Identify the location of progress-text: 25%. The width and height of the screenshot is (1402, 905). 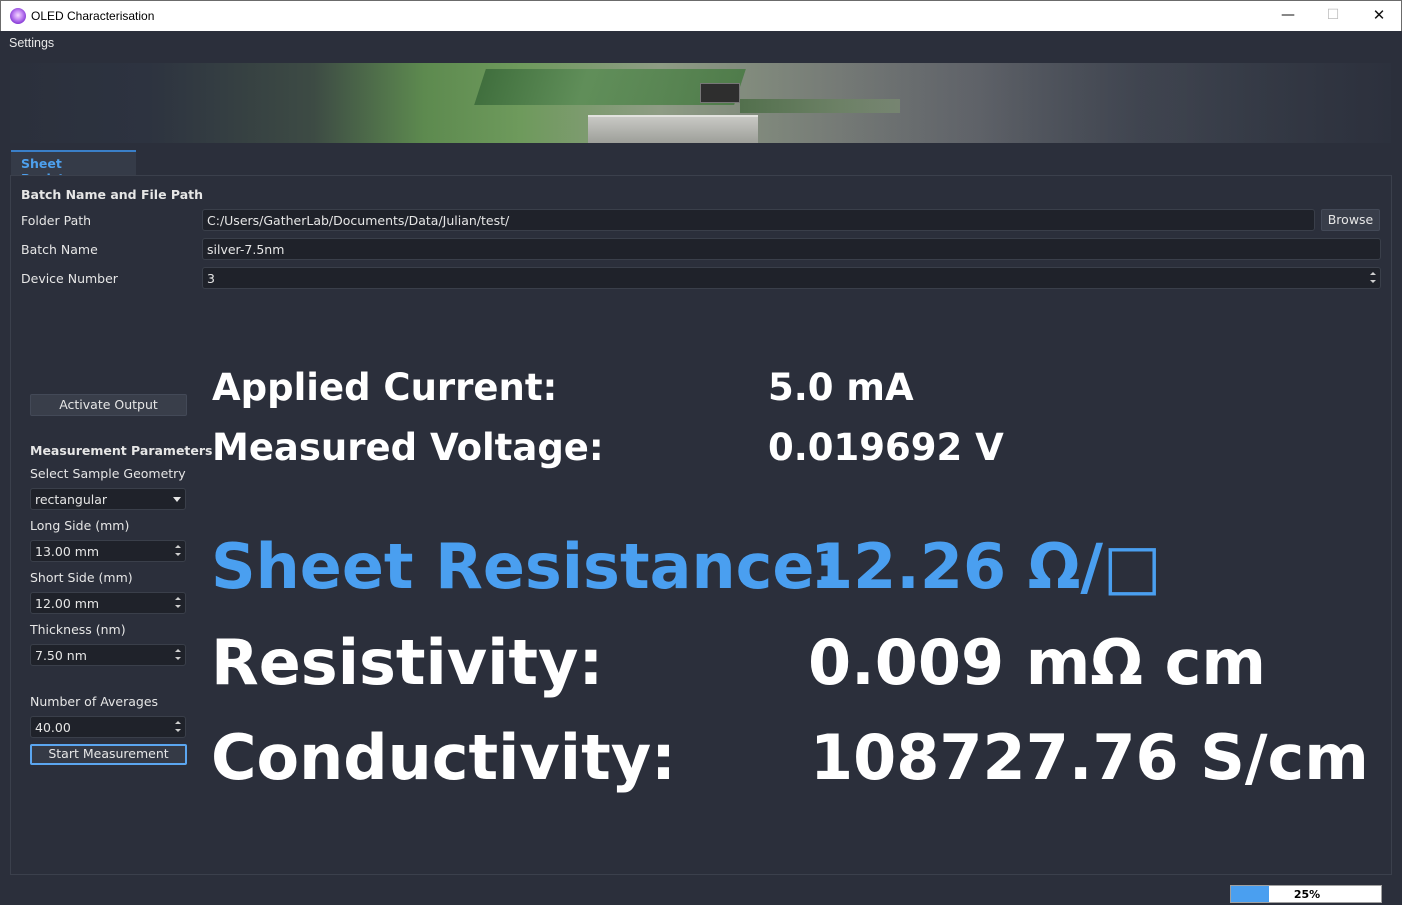
(1307, 894).